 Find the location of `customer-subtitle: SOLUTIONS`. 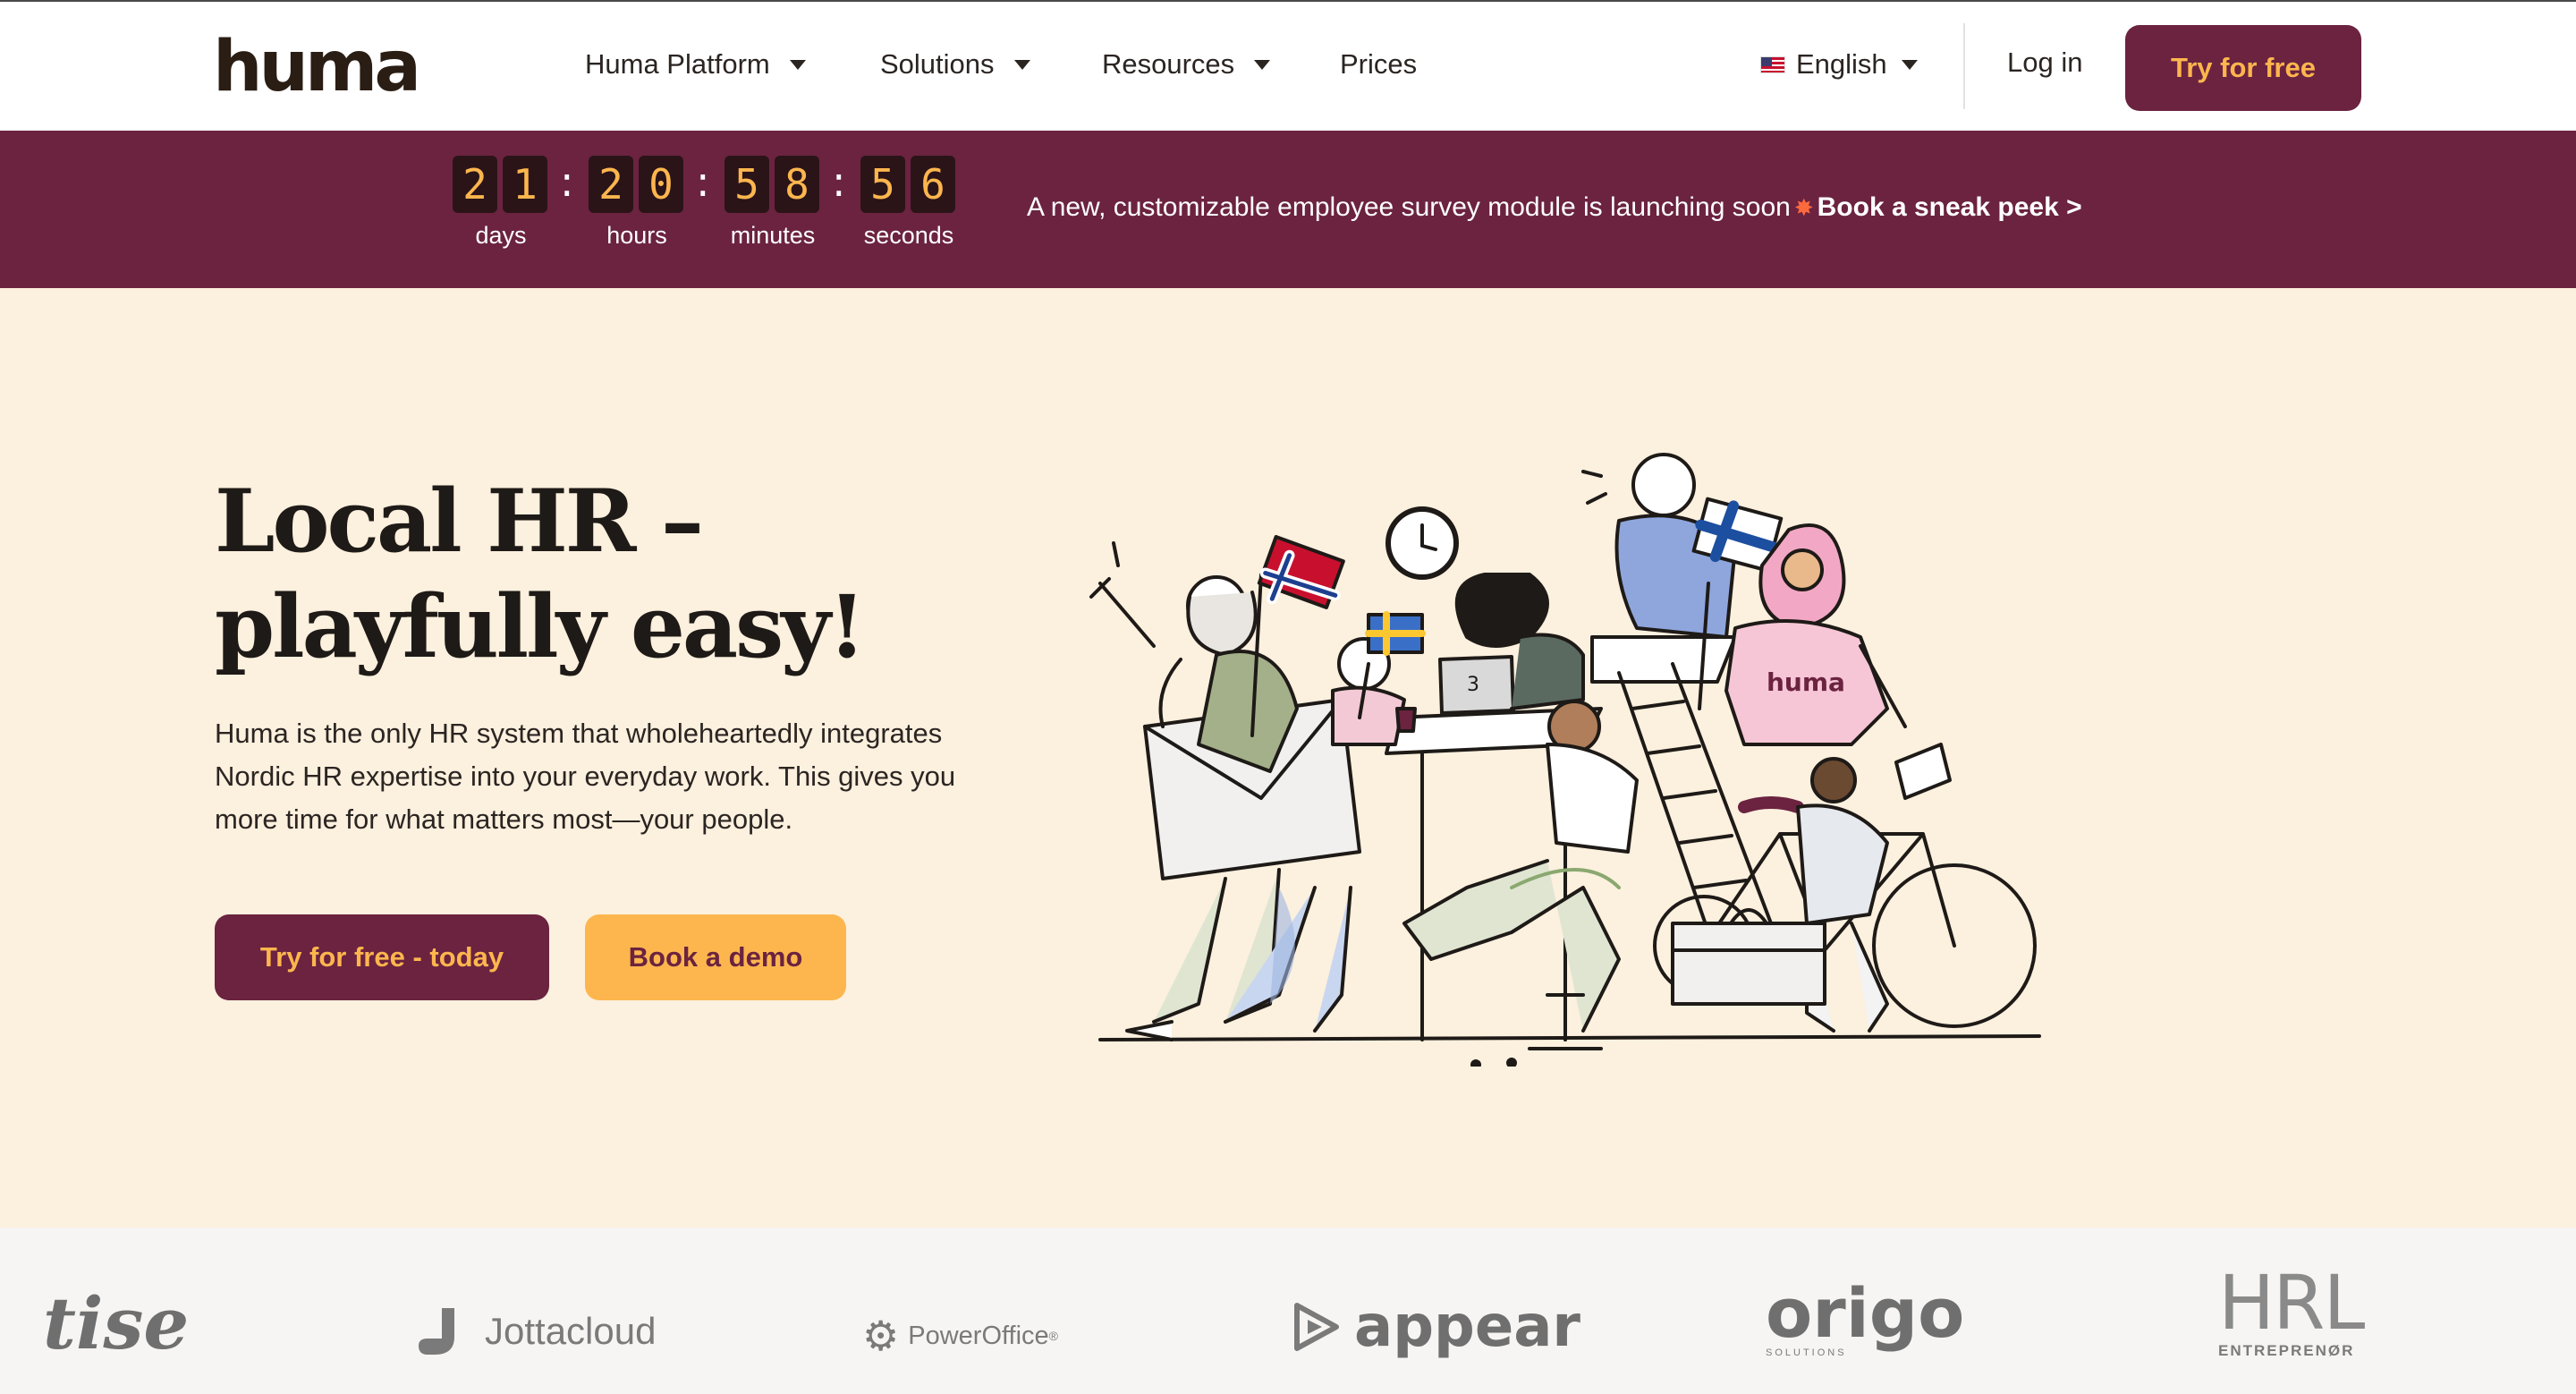

customer-subtitle: SOLUTIONS is located at coordinates (1806, 1353).